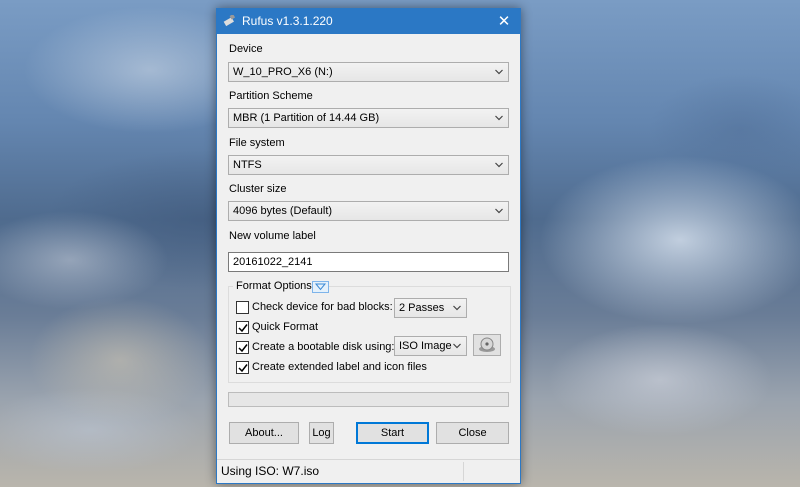 The height and width of the screenshot is (487, 800). What do you see at coordinates (258, 189) in the screenshot?
I see `cluster-label: Cluster size` at bounding box center [258, 189].